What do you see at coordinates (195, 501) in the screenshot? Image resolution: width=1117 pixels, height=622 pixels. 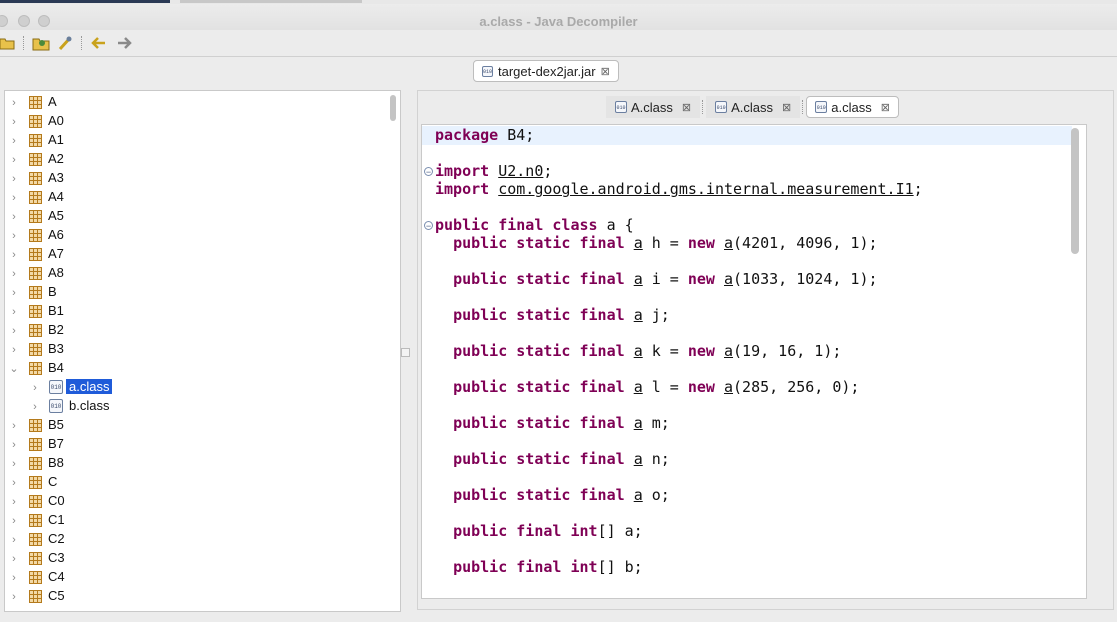 I see `tree-package-item: › C0` at bounding box center [195, 501].